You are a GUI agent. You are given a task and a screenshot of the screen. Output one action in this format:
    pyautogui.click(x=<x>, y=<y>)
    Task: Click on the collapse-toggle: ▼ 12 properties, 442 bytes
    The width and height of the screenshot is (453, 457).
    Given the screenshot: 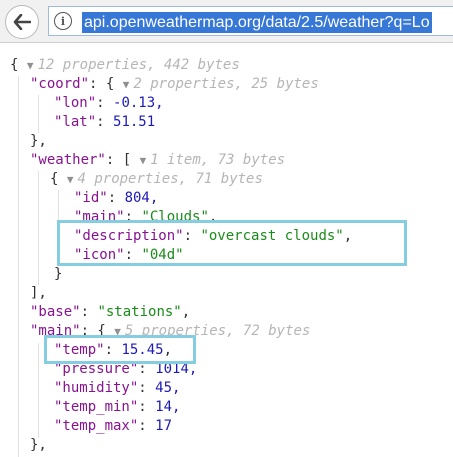 What is the action you would take?
    pyautogui.click(x=133, y=65)
    